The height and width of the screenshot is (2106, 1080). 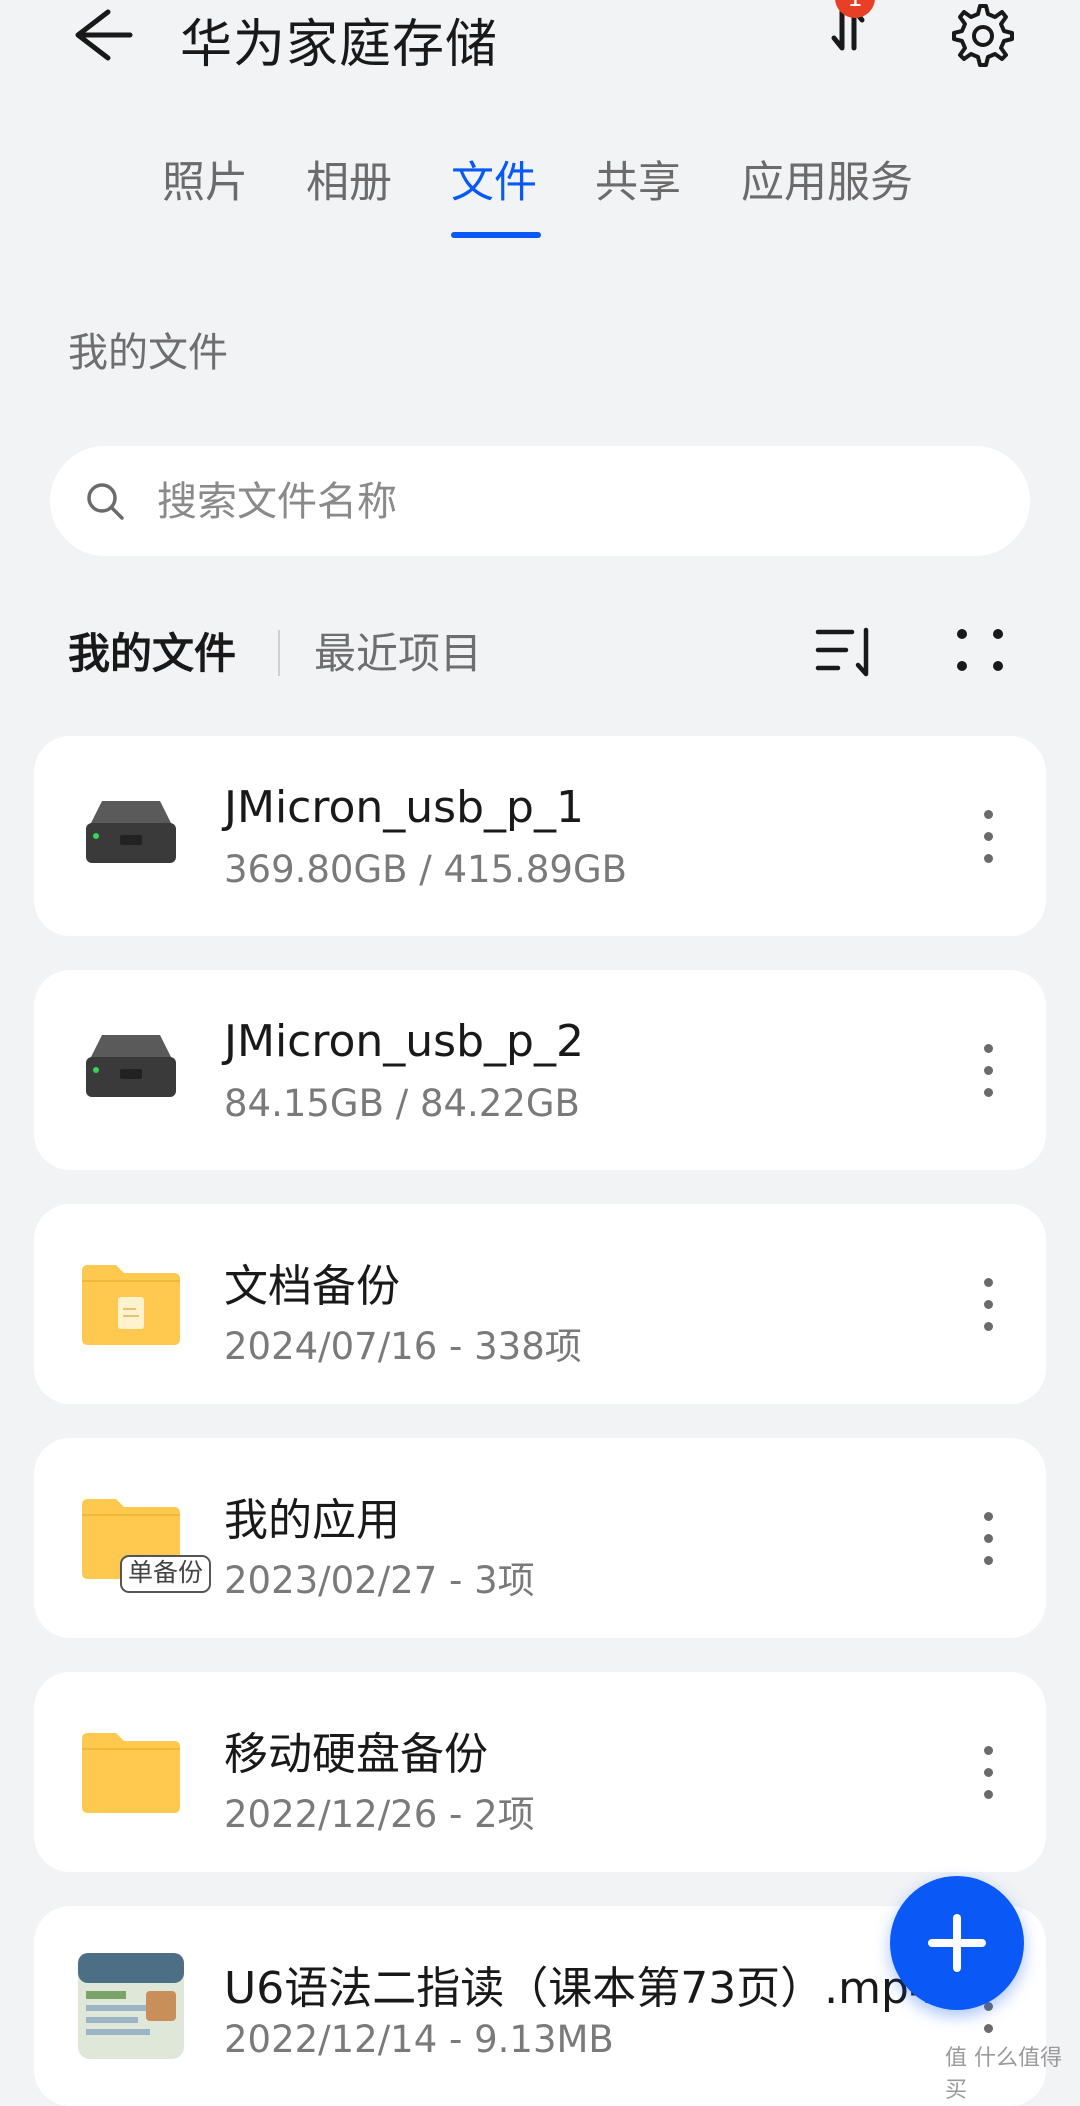 What do you see at coordinates (426, 869) in the screenshot?
I see `file-meta: 369.80GB / 415.89GB` at bounding box center [426, 869].